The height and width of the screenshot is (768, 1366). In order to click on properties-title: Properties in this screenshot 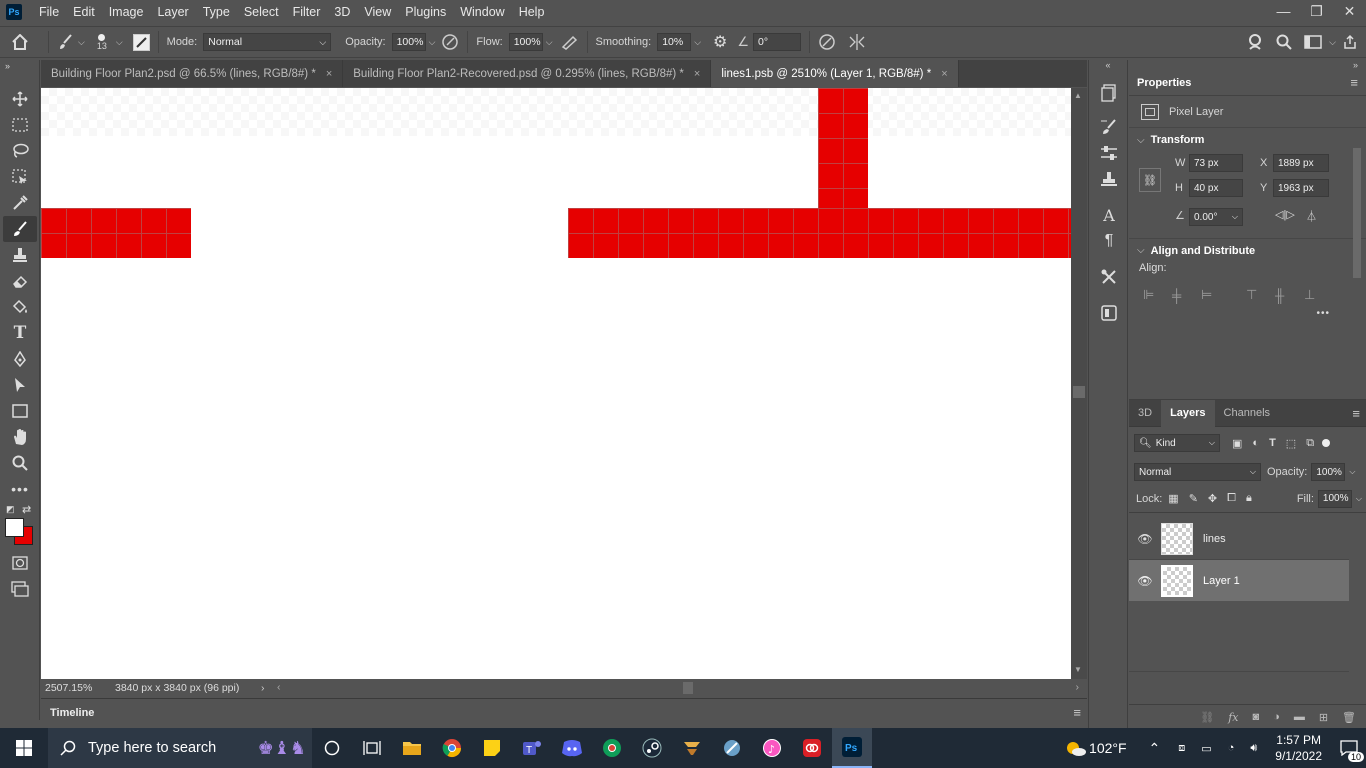, I will do `click(1164, 83)`.